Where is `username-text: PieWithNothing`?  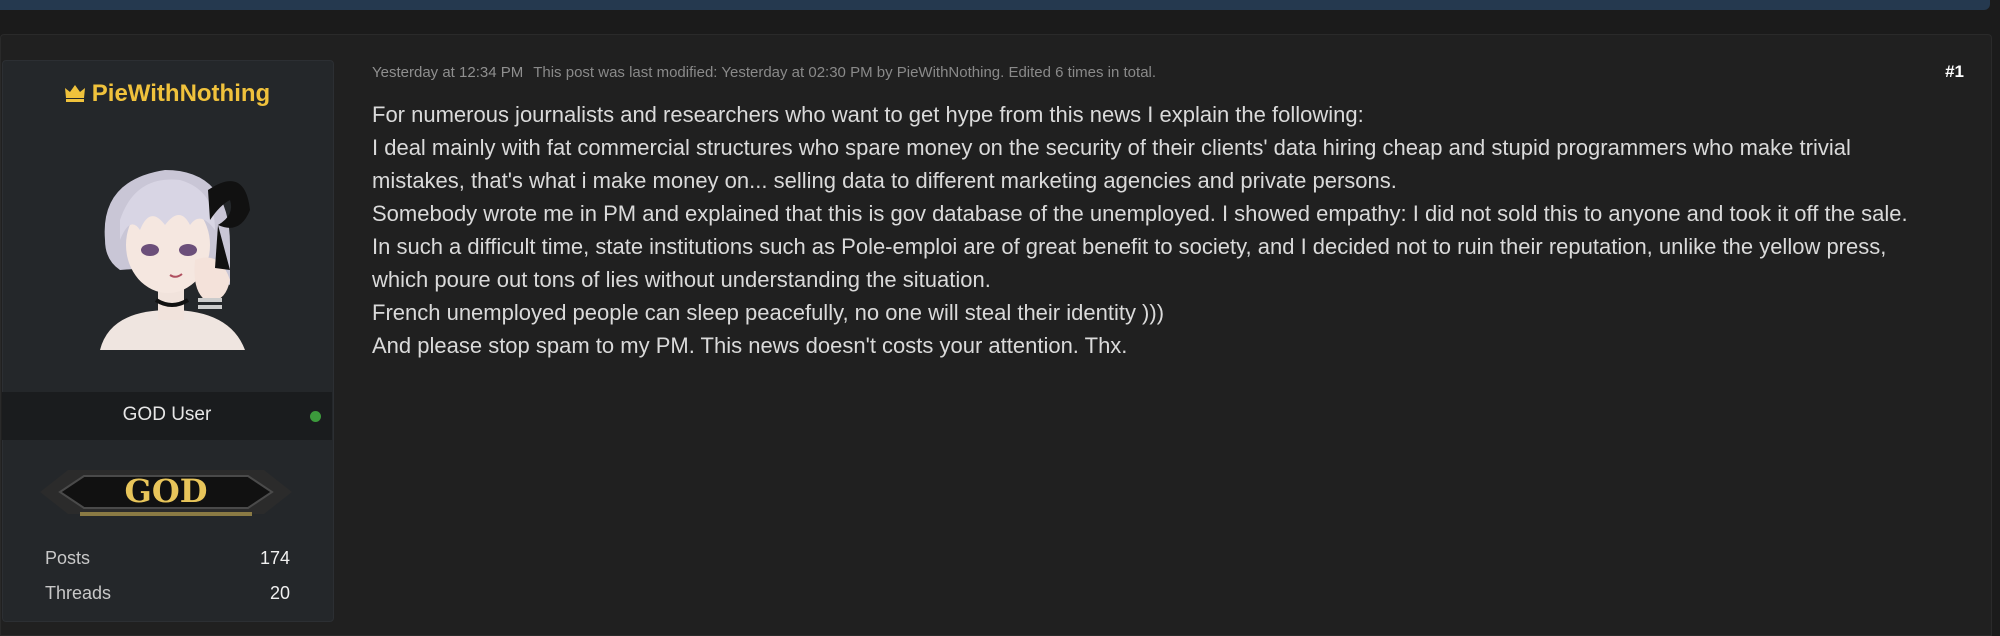
username-text: PieWithNothing is located at coordinates (181, 93).